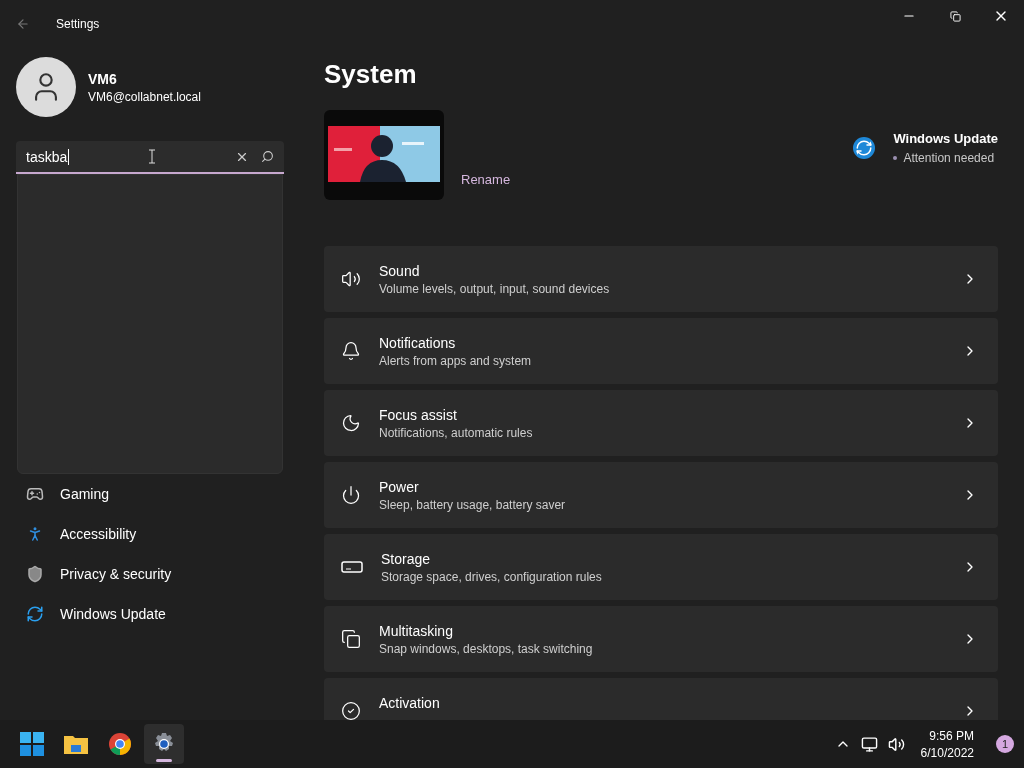 The image size is (1024, 768). What do you see at coordinates (1005, 744) in the screenshot?
I see `notification-badge: 1` at bounding box center [1005, 744].